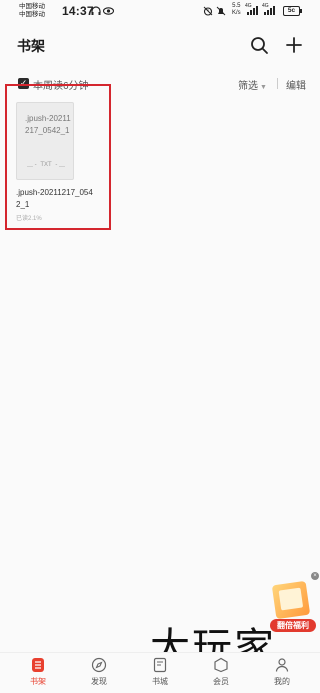 Image resolution: width=320 pixels, height=693 pixels. What do you see at coordinates (315, 576) in the screenshot?
I see `close-icon: ×` at bounding box center [315, 576].